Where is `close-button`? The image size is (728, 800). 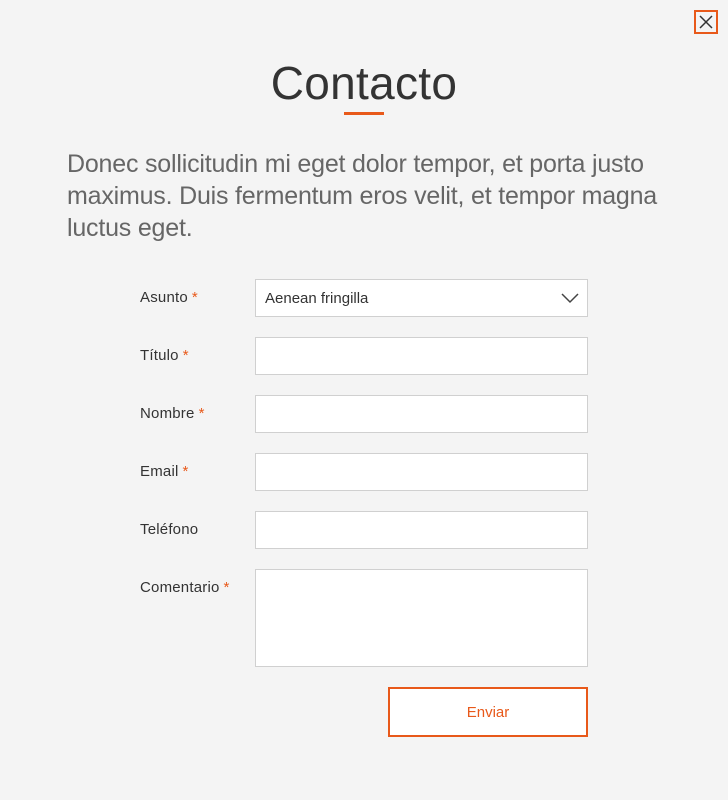
close-button is located at coordinates (706, 22).